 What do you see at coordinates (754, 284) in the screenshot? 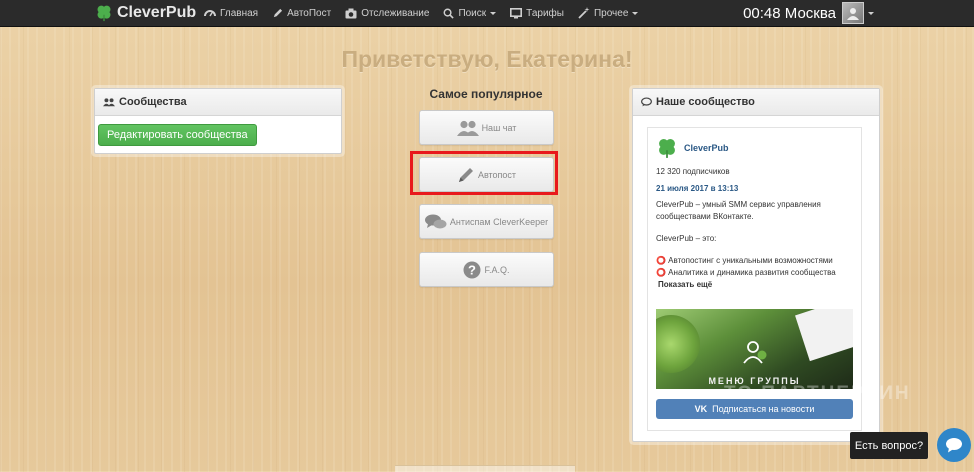
I see `show-more-link: Показать ещё` at bounding box center [754, 284].